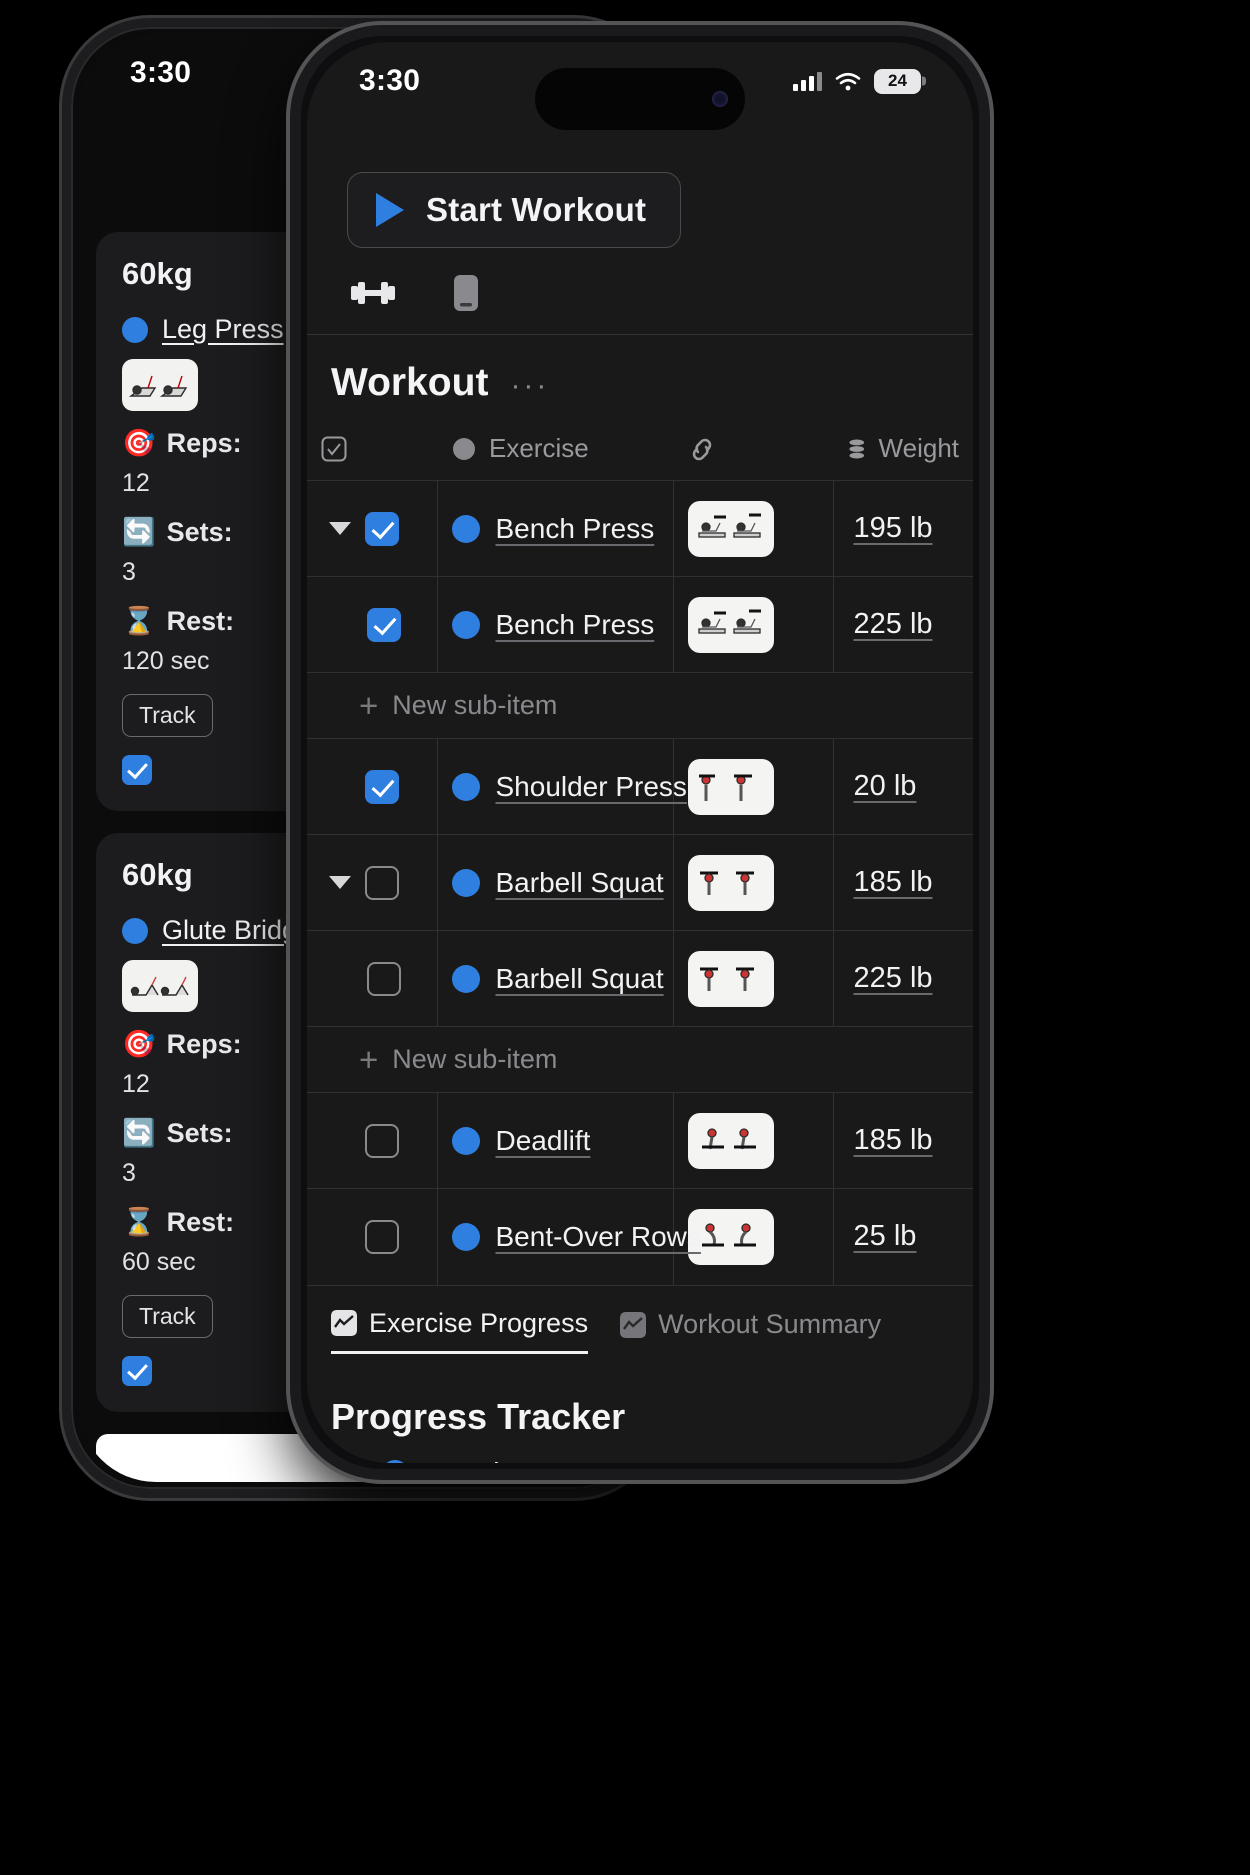 This screenshot has height=1875, width=1250. I want to click on row-weight-cell: 20 lb, so click(903, 786).